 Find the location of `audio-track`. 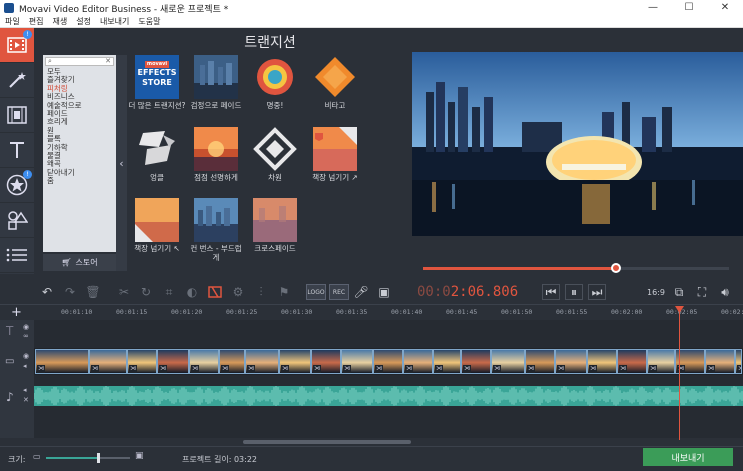

audio-track is located at coordinates (388, 396).